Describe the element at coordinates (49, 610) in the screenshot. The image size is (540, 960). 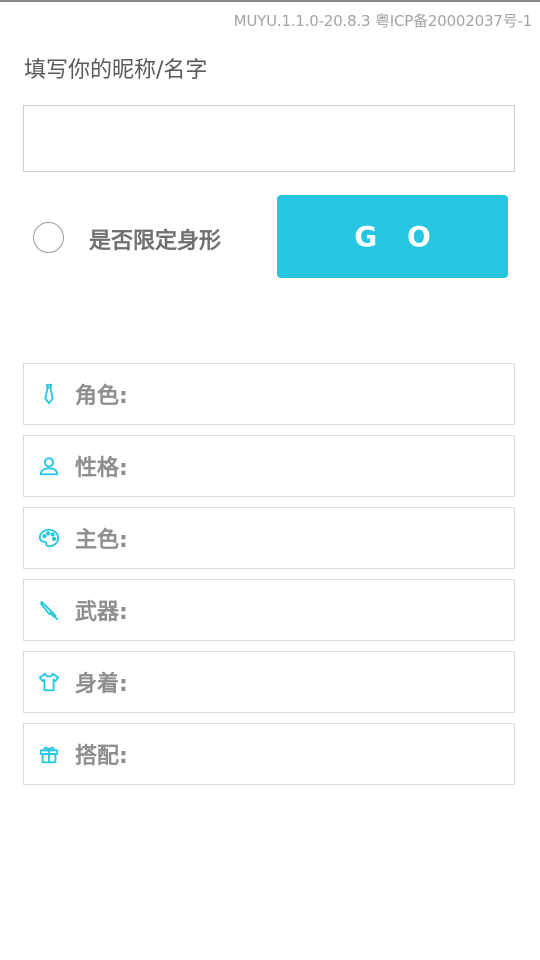
I see `brush-icon` at that location.